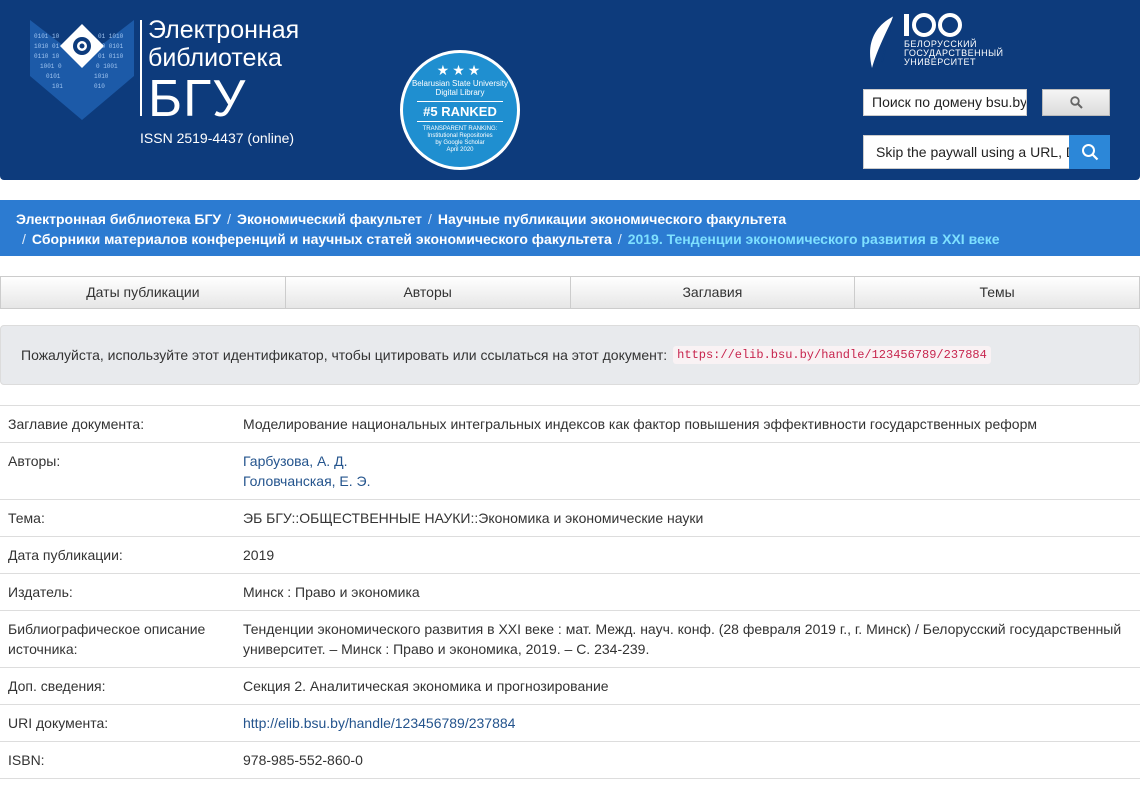  Describe the element at coordinates (57, 686) in the screenshot. I see `notes-label: Доп. сведения:` at that location.